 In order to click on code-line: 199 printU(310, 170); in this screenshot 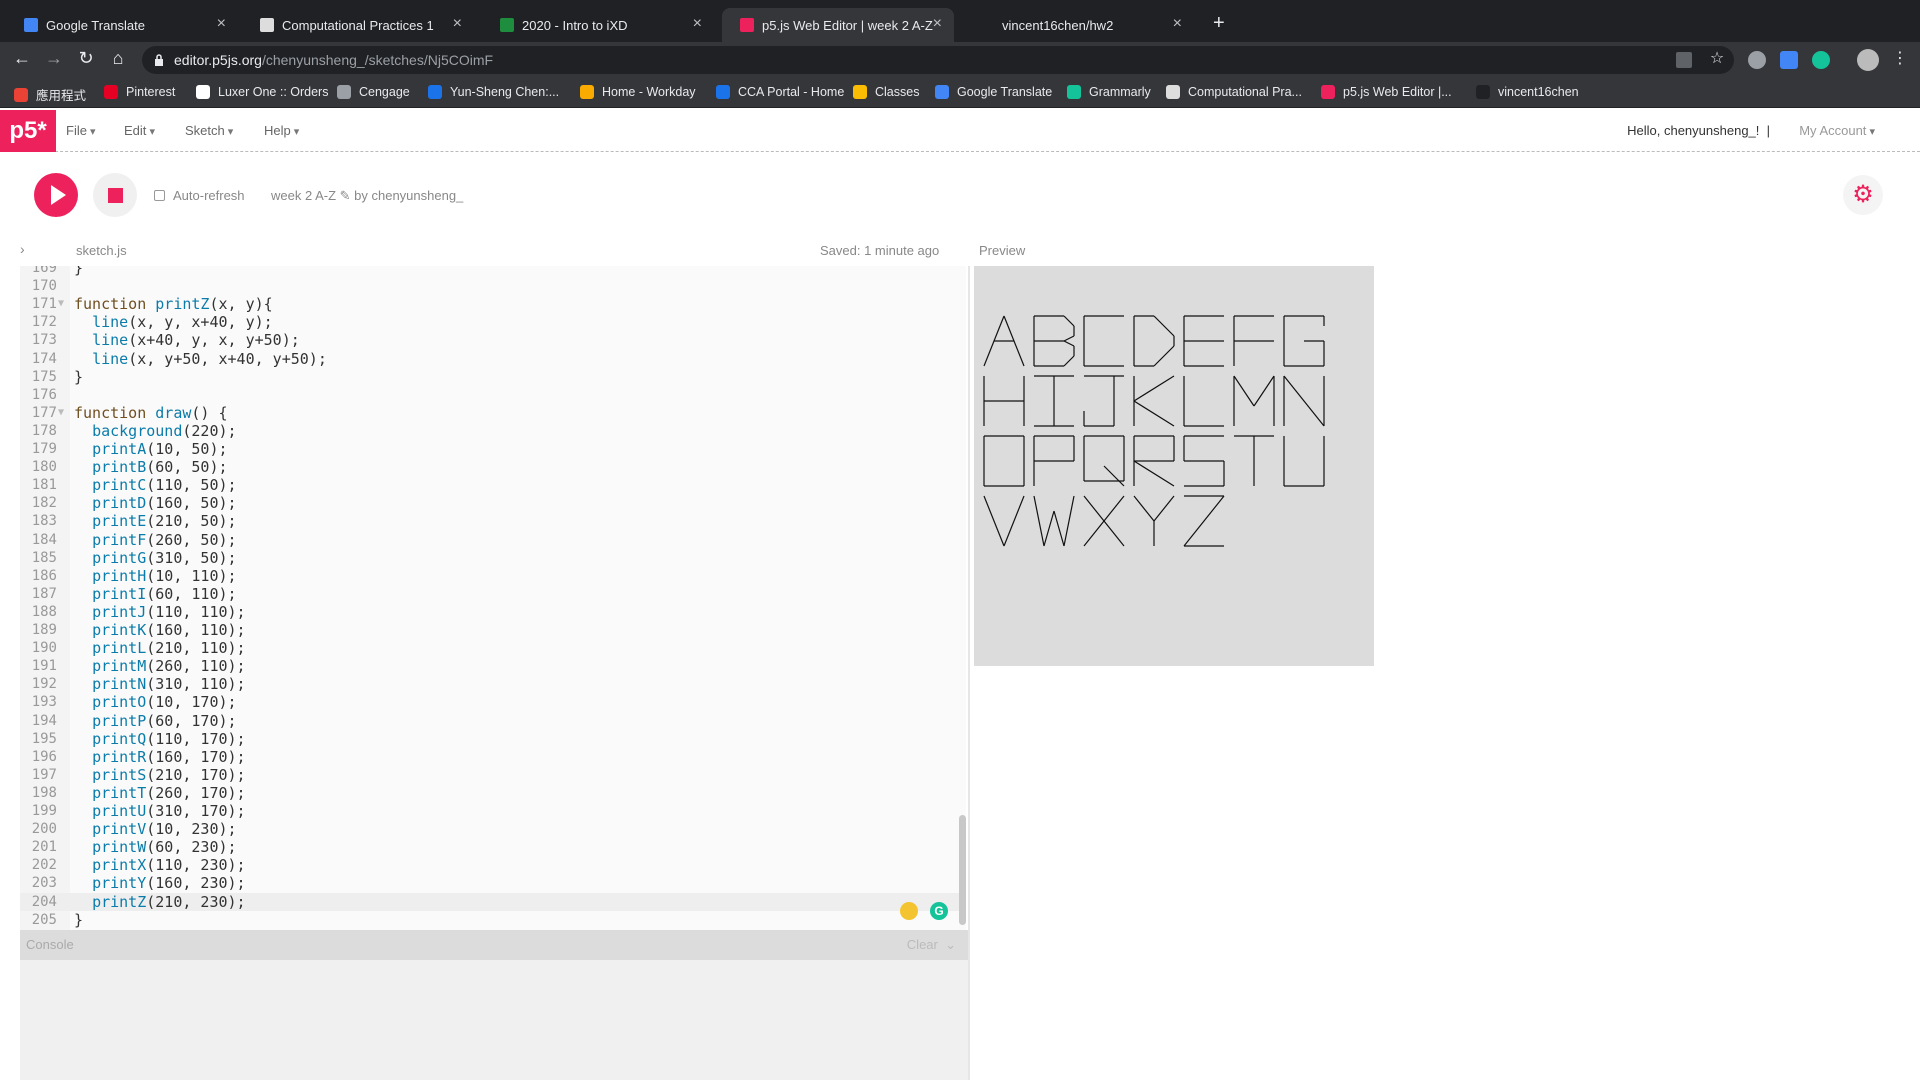, I will do `click(493, 811)`.